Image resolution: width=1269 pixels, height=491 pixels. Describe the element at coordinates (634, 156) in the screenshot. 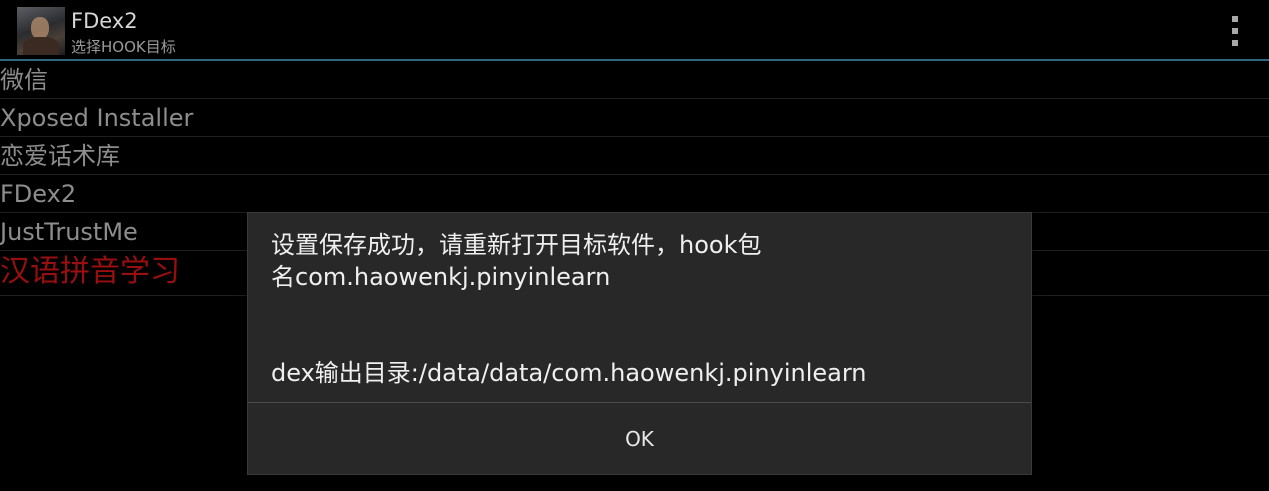

I see `list-item-love-talk: 恋爱话术库` at that location.